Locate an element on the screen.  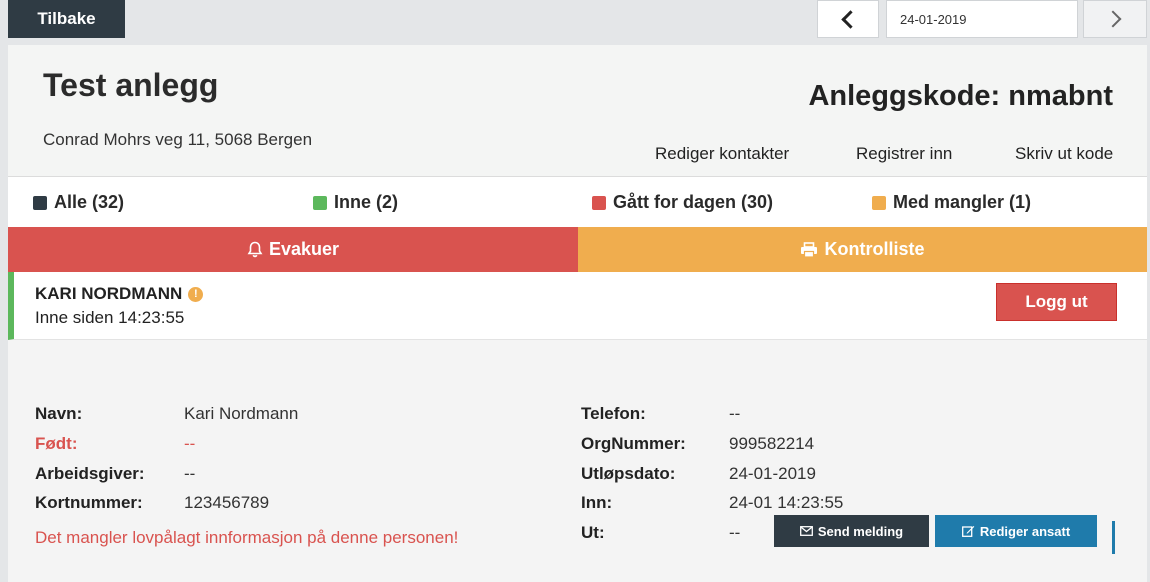
evacuate-label: Evakuer is located at coordinates (304, 249).